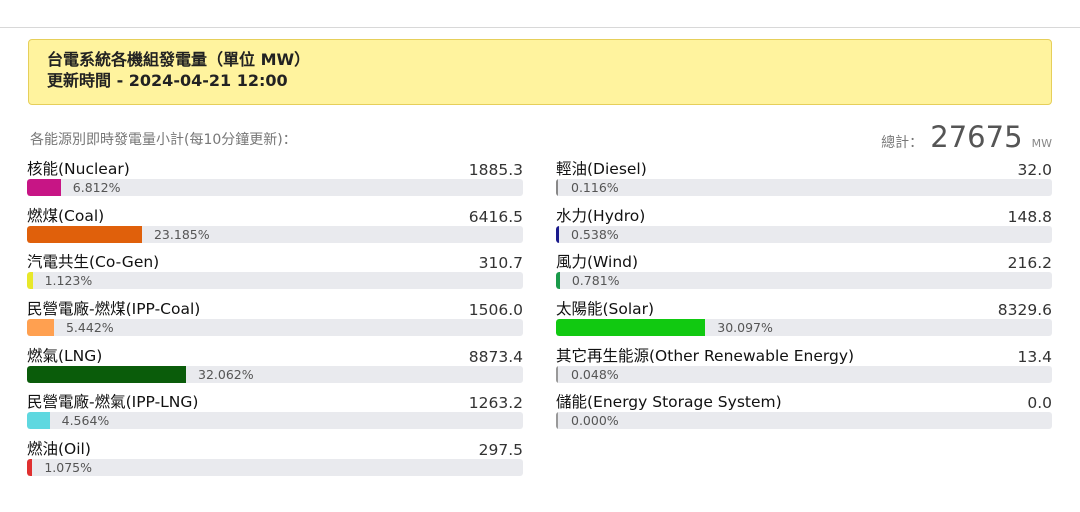 The image size is (1080, 512). What do you see at coordinates (275, 168) in the screenshot?
I see `energy-item-header: 核能(Nuclear) 1885.3` at bounding box center [275, 168].